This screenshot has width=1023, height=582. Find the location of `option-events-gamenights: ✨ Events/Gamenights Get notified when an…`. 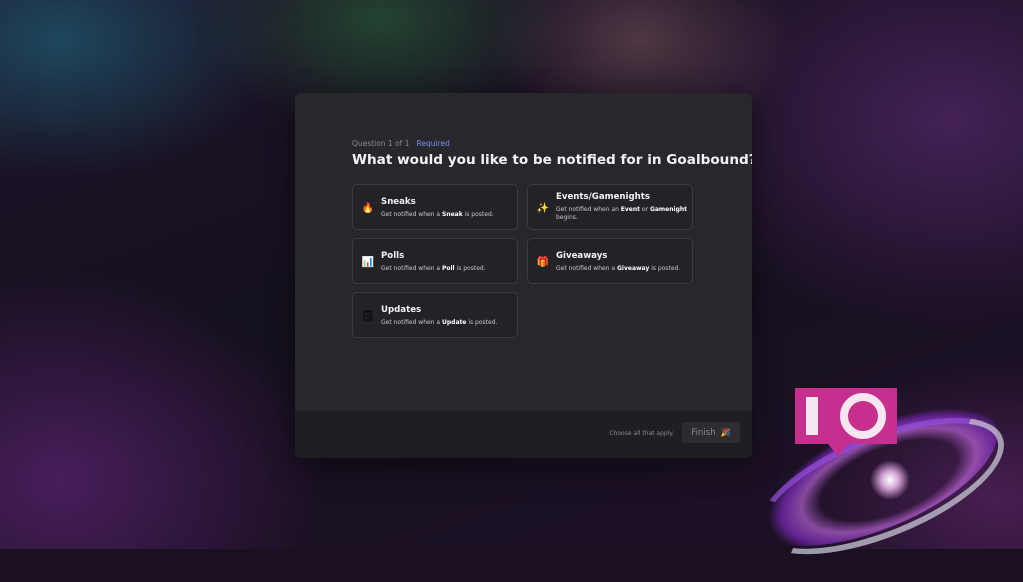

option-events-gamenights: ✨ Events/Gamenights Get notified when an… is located at coordinates (610, 207).